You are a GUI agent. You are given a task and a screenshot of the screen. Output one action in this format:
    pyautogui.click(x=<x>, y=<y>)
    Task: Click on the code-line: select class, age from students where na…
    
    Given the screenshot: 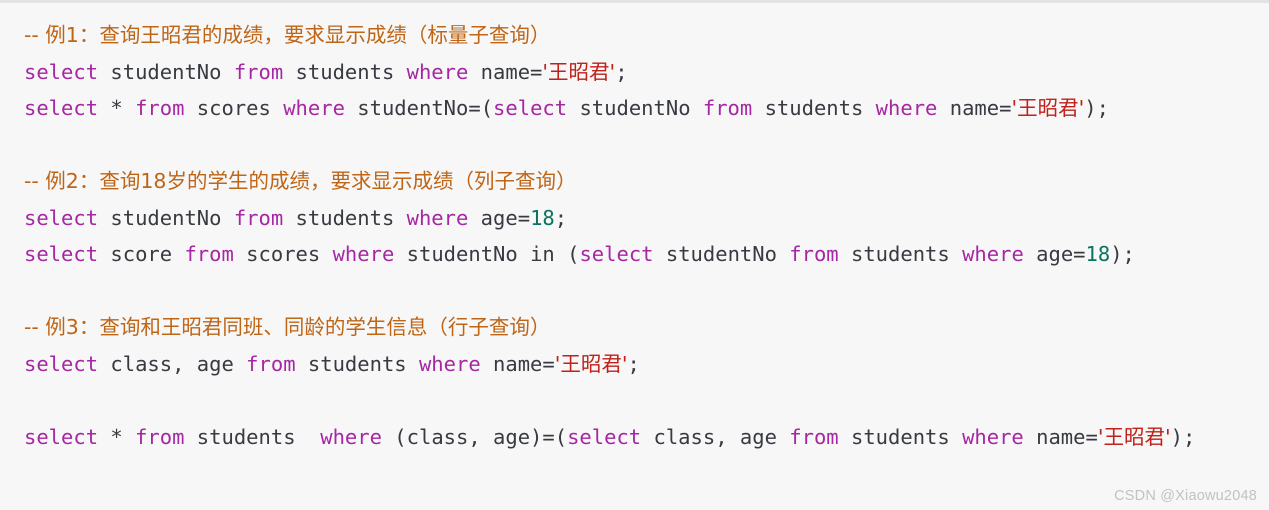 What is the action you would take?
    pyautogui.click(x=636, y=364)
    